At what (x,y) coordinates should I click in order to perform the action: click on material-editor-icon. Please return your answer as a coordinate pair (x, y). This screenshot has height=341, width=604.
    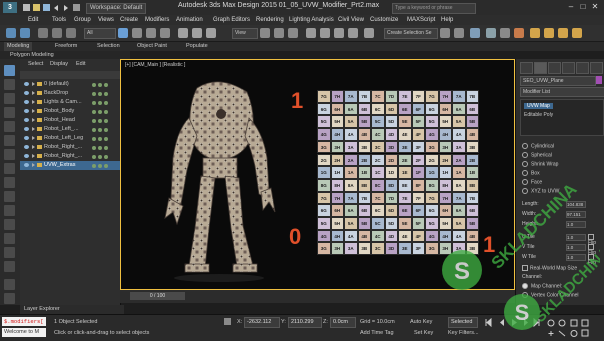
    Looking at the image, I should click on (519, 33).